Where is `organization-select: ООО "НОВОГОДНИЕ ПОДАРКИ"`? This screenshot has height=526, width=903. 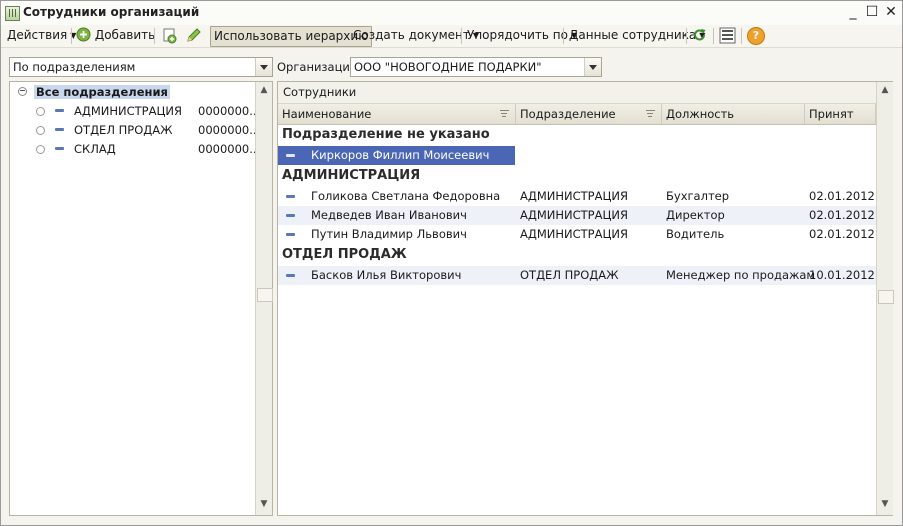
organization-select: ООО "НОВОГОДНИЕ ПОДАРКИ" is located at coordinates (476, 67).